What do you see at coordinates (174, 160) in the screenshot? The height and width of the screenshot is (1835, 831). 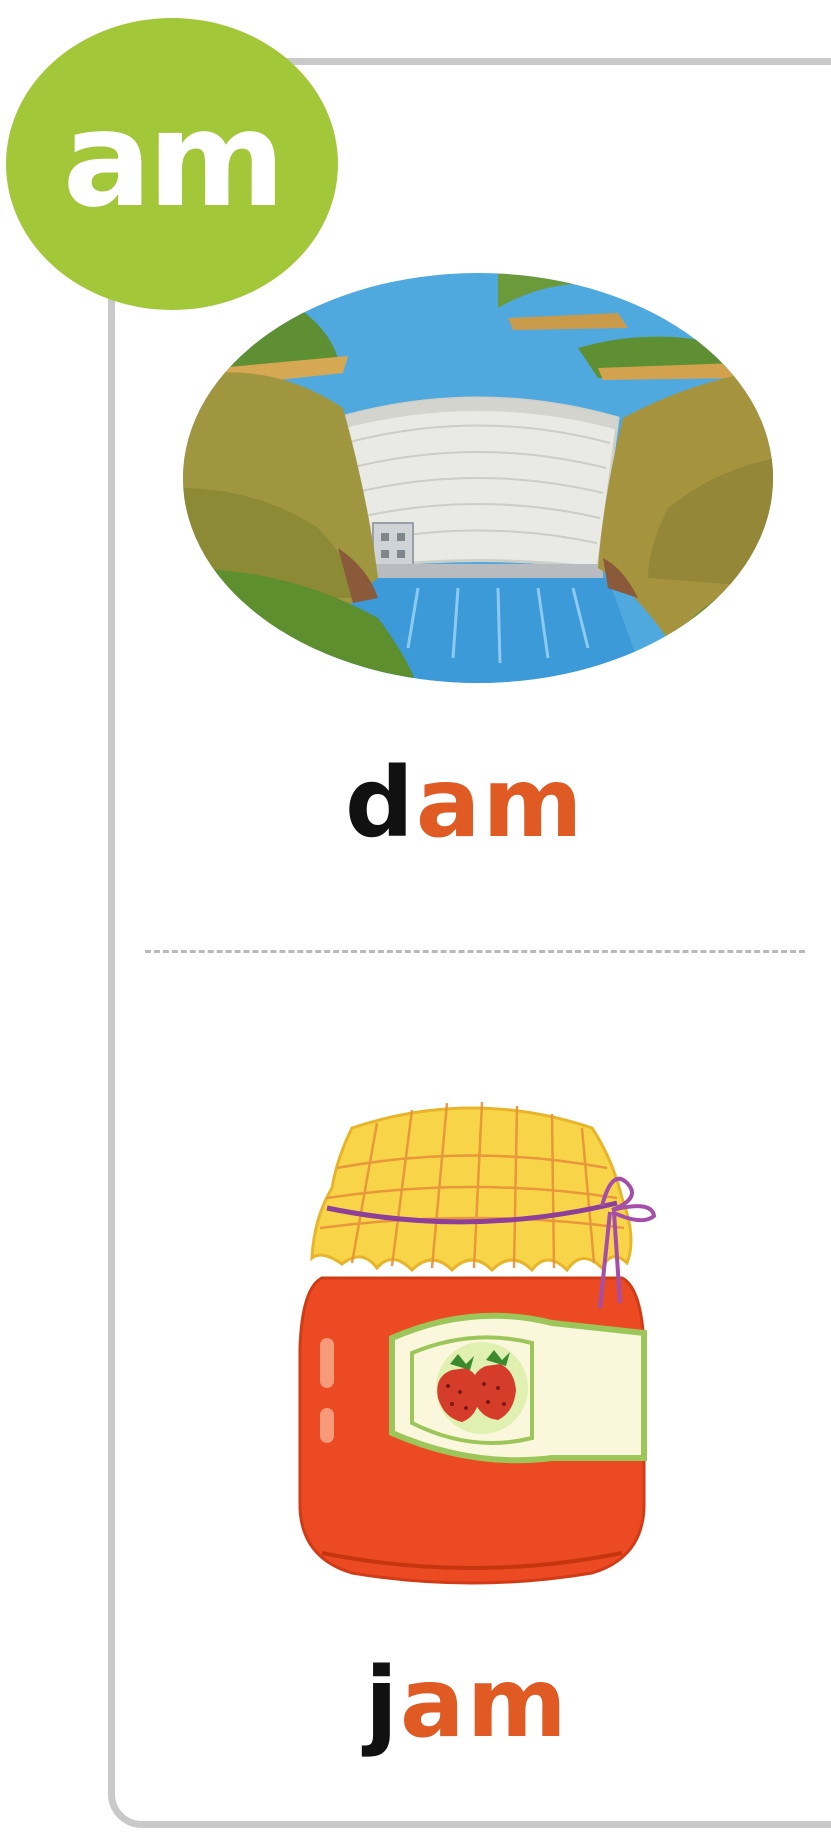 I see `word-family-label: am` at bounding box center [174, 160].